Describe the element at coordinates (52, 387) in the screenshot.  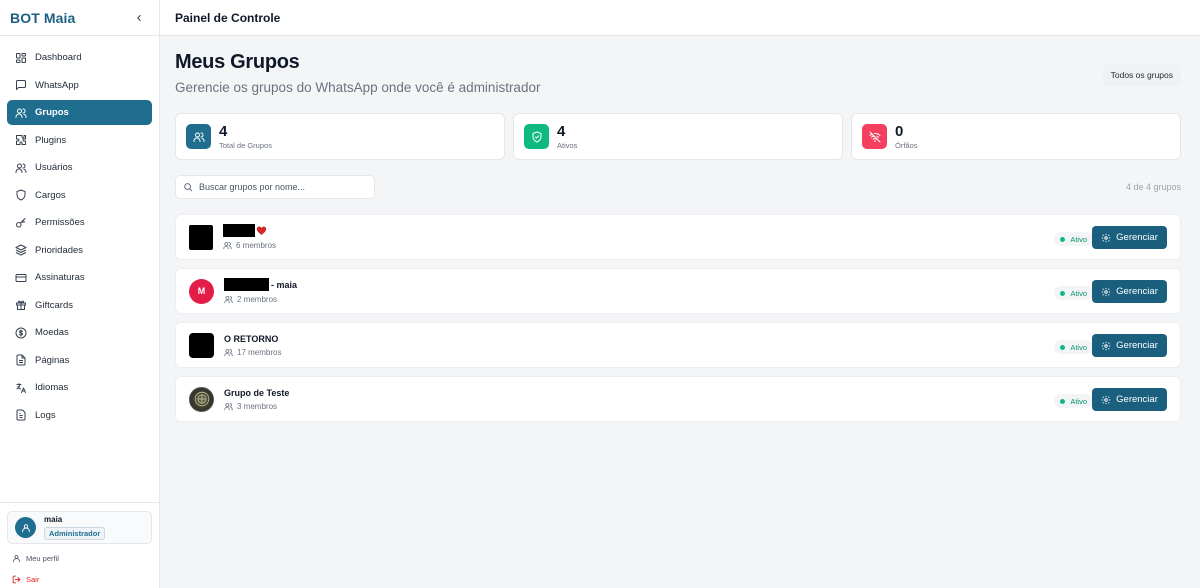
I see `sidebar-item-label: Idiomas` at that location.